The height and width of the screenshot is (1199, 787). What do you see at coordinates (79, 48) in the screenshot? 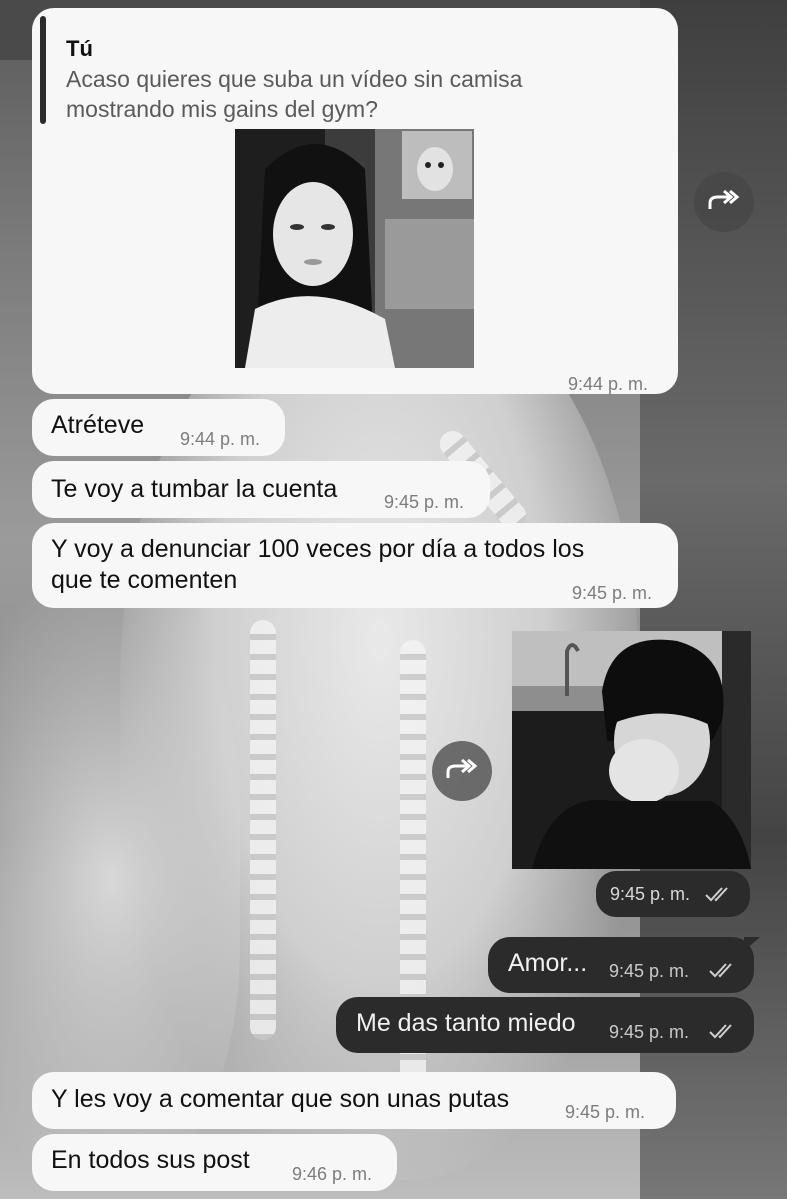
I see `reply-author: Tú` at bounding box center [79, 48].